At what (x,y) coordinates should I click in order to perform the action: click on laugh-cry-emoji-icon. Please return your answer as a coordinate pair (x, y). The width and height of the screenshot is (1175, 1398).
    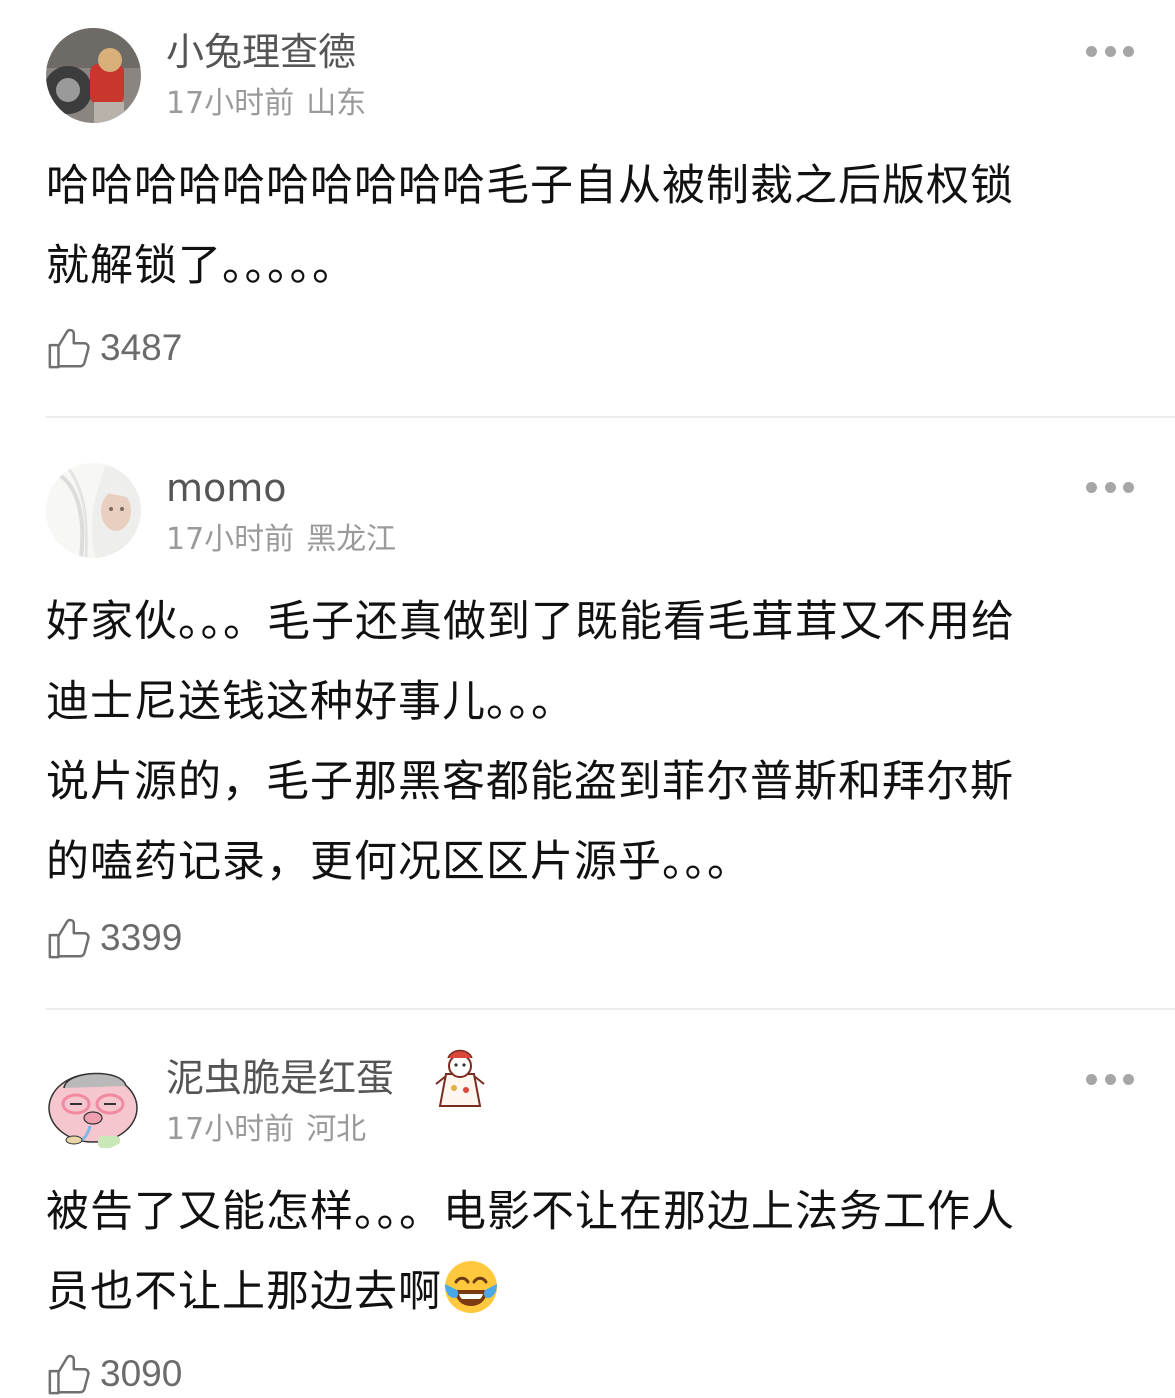
    Looking at the image, I should click on (471, 1287).